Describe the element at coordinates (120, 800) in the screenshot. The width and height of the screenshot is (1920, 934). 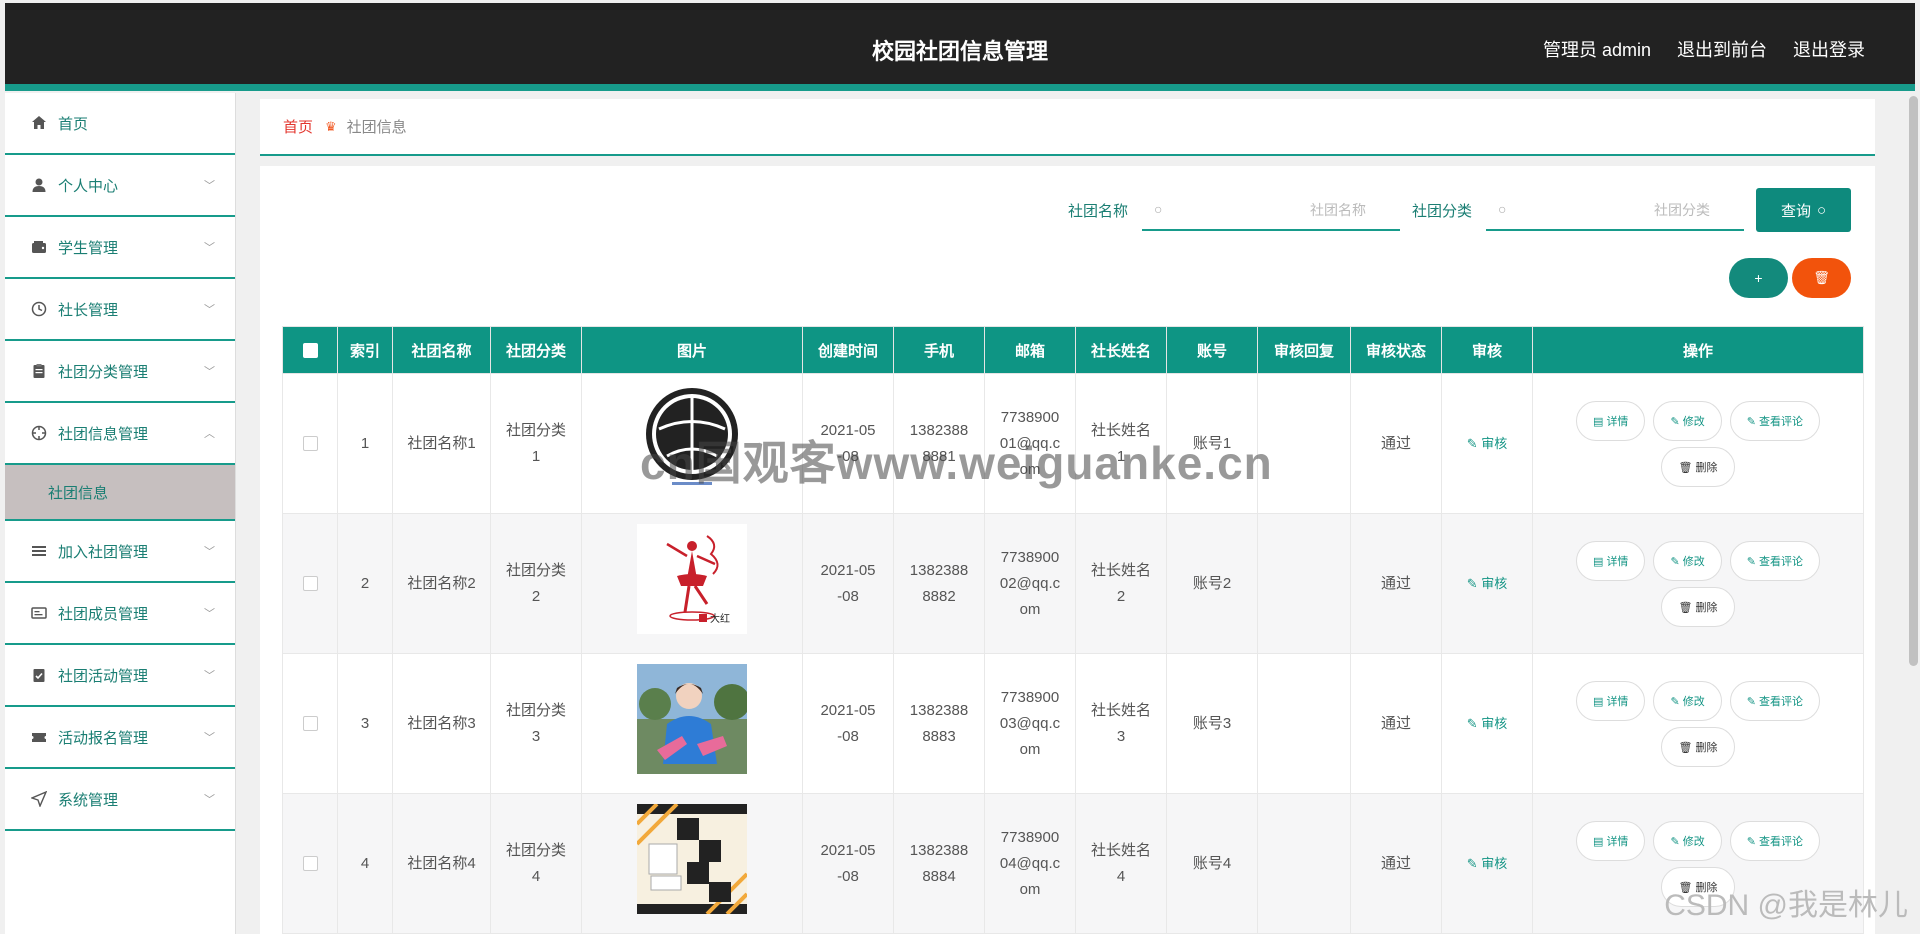
I see `sidebar-item-system: 系统管理 ﹀` at that location.